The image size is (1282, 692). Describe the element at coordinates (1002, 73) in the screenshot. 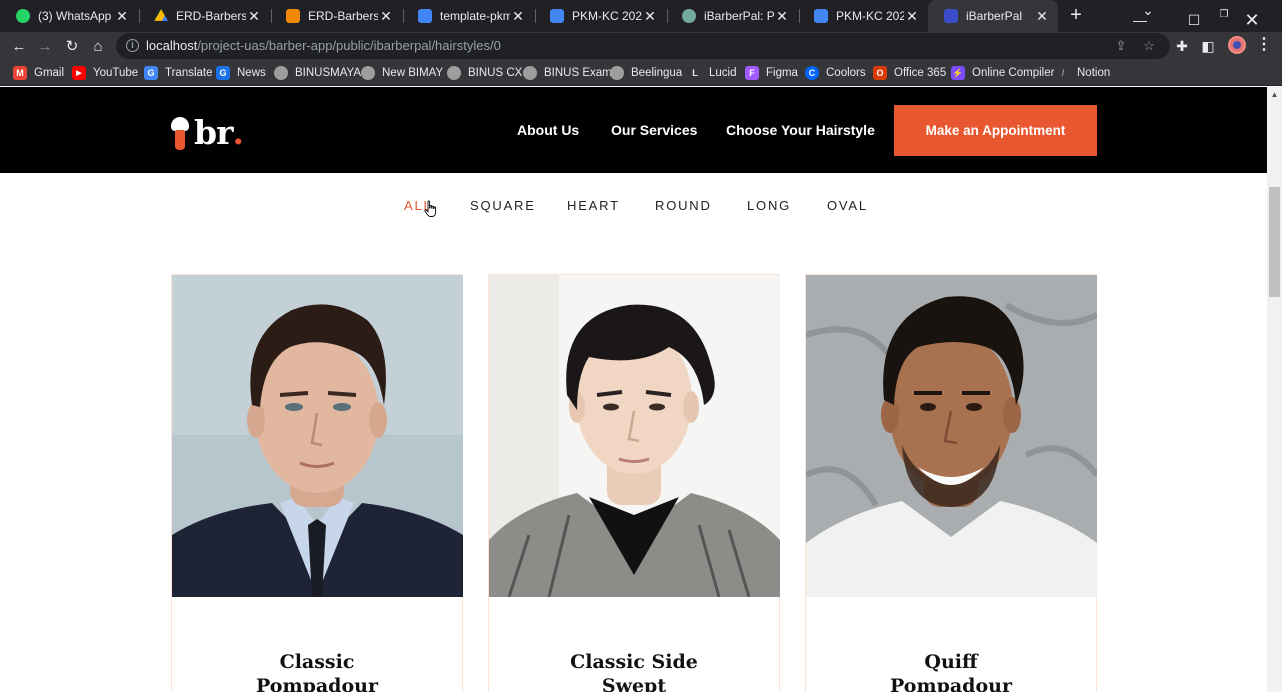

I see `bookmark-online-compiler: ⚡ Online Compiler` at that location.